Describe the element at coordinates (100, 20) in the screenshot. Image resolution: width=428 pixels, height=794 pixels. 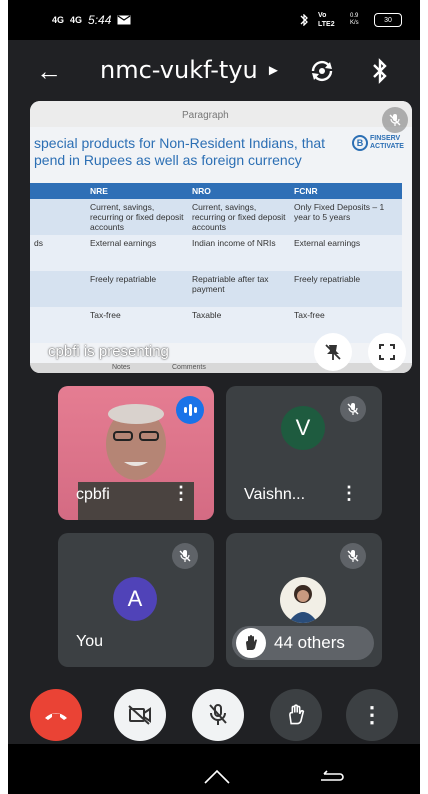
I see `status-time: 5:44` at that location.